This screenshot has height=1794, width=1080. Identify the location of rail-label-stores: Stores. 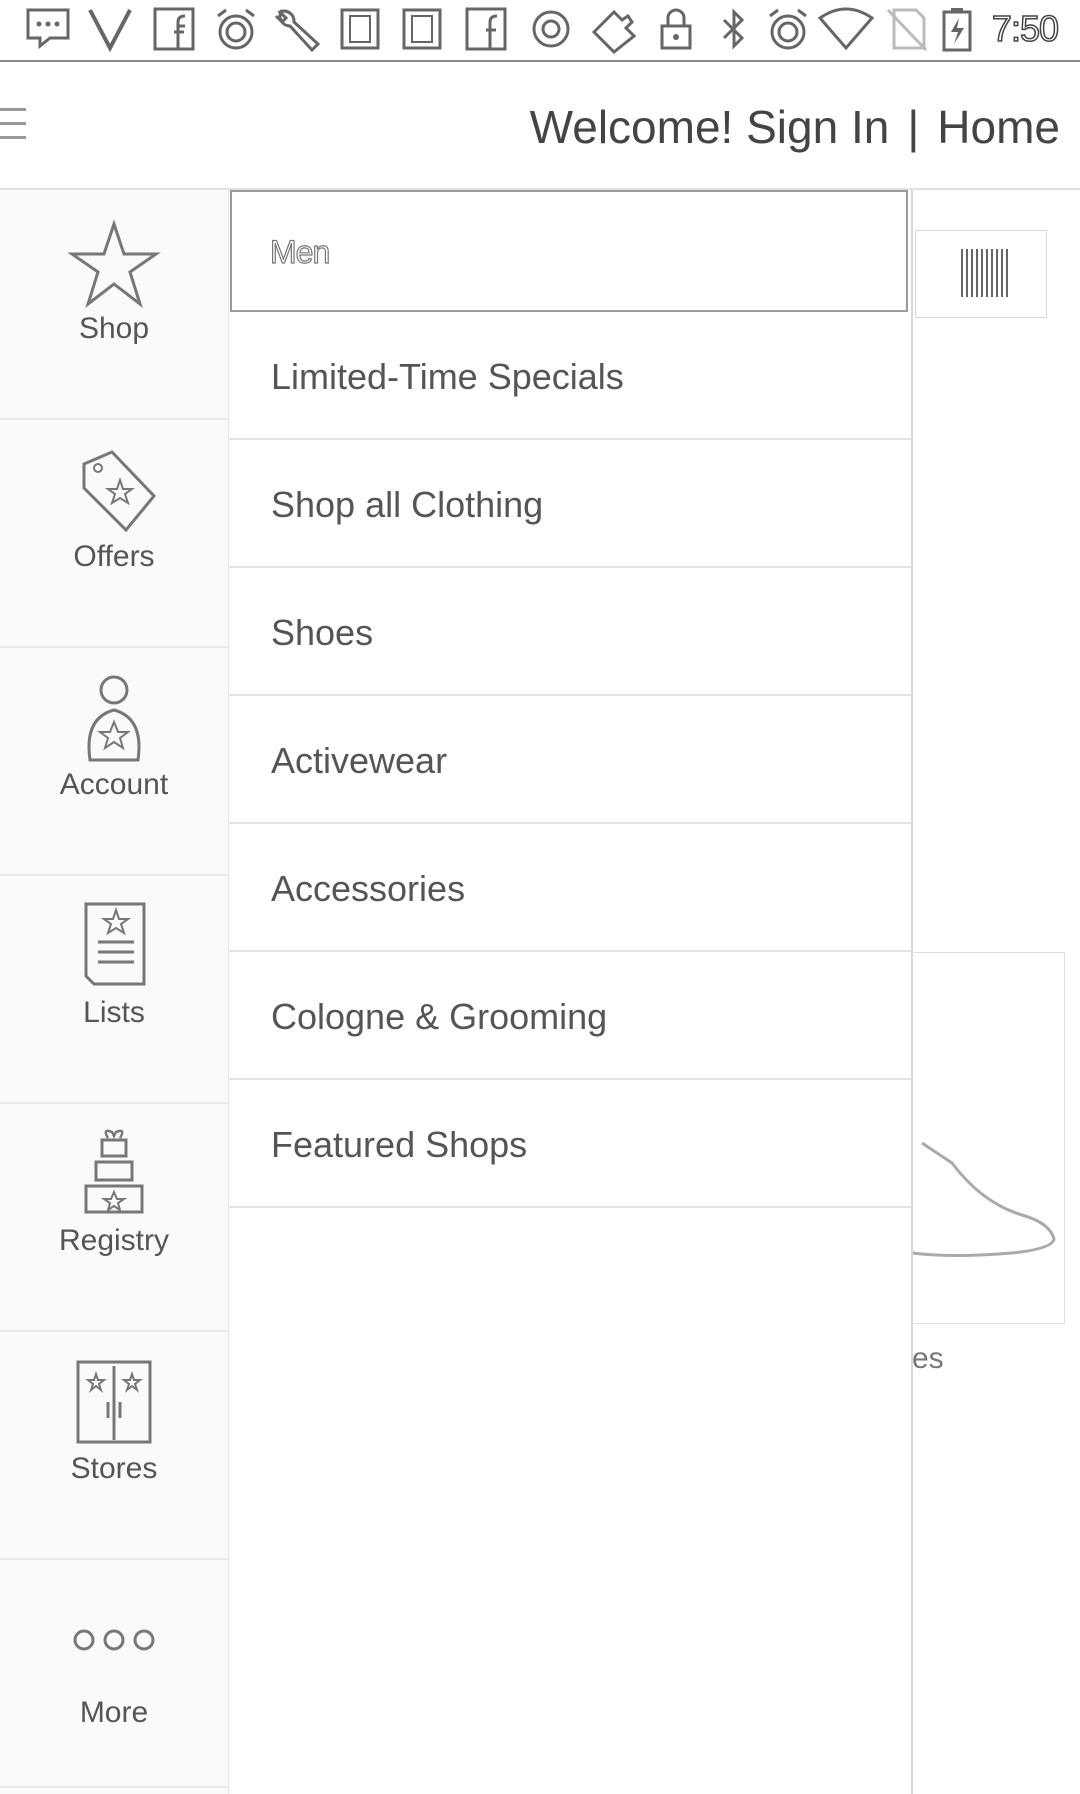
(114, 1468).